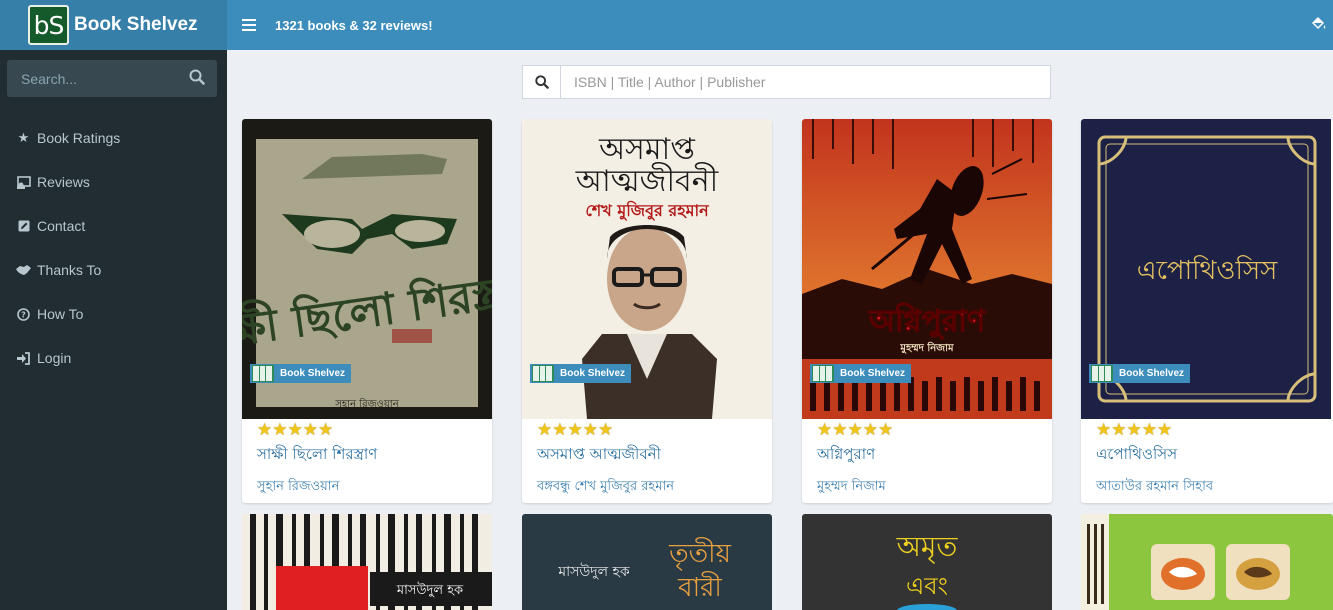 This screenshot has height=610, width=1333. Describe the element at coordinates (60, 314) in the screenshot. I see `sidebar-item-label: How To` at that location.